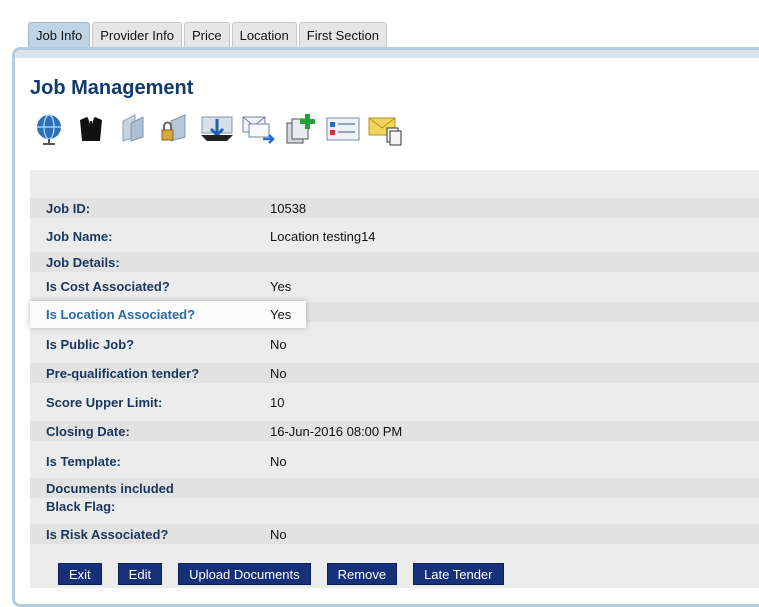  What do you see at coordinates (362, 574) in the screenshot?
I see `remove-button: Remove` at bounding box center [362, 574].